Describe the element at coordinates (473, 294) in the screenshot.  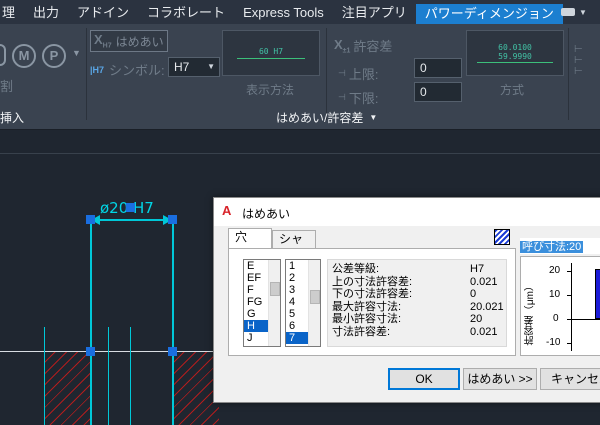
I see `info-value: 0` at that location.